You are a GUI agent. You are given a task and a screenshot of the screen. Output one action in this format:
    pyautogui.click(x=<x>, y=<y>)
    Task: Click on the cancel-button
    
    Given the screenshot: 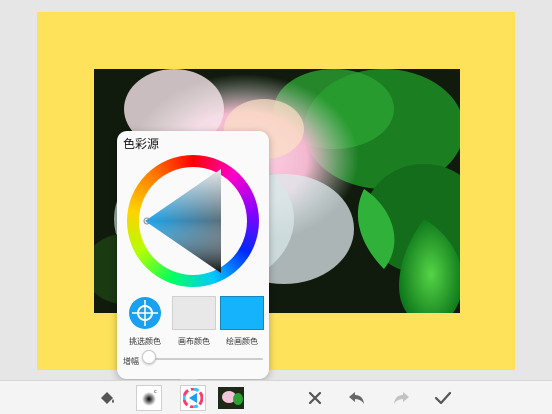 What is the action you would take?
    pyautogui.click(x=315, y=398)
    